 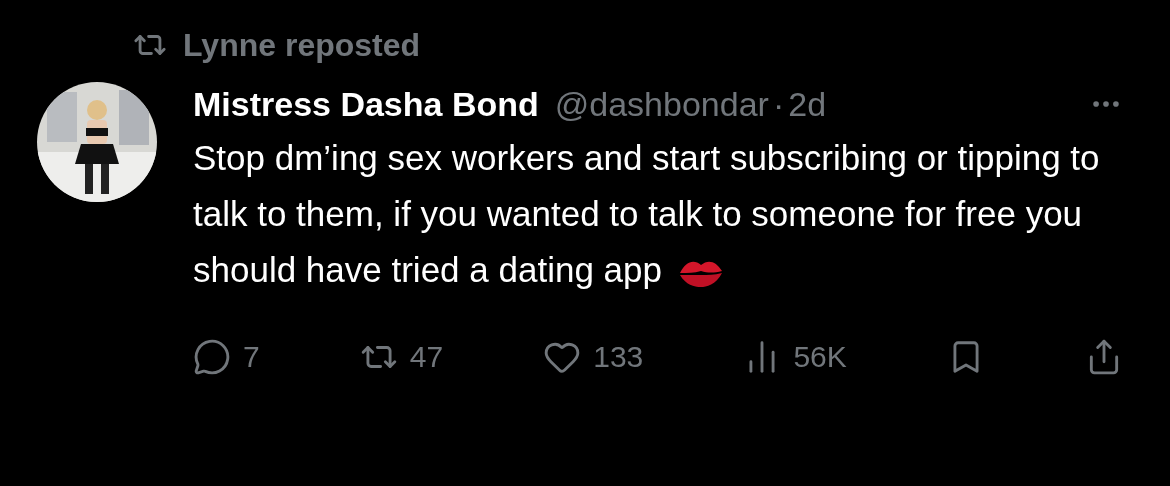 I want to click on repost-button: 47, so click(x=401, y=356).